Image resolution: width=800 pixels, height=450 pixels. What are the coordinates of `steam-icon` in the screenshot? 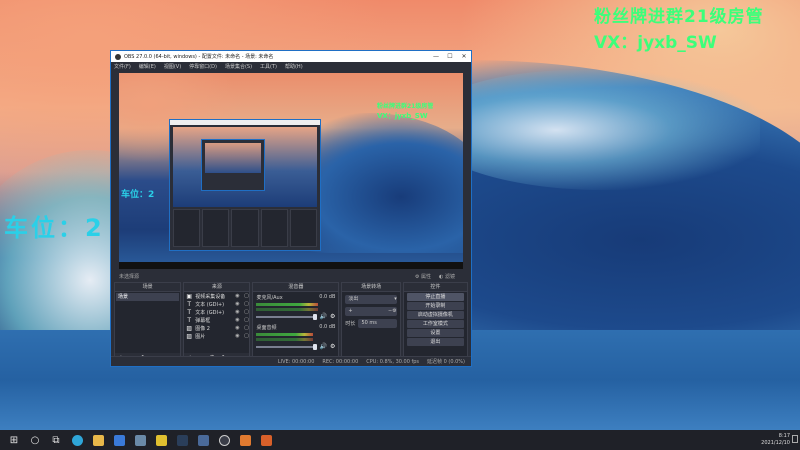 It's located at (182, 440).